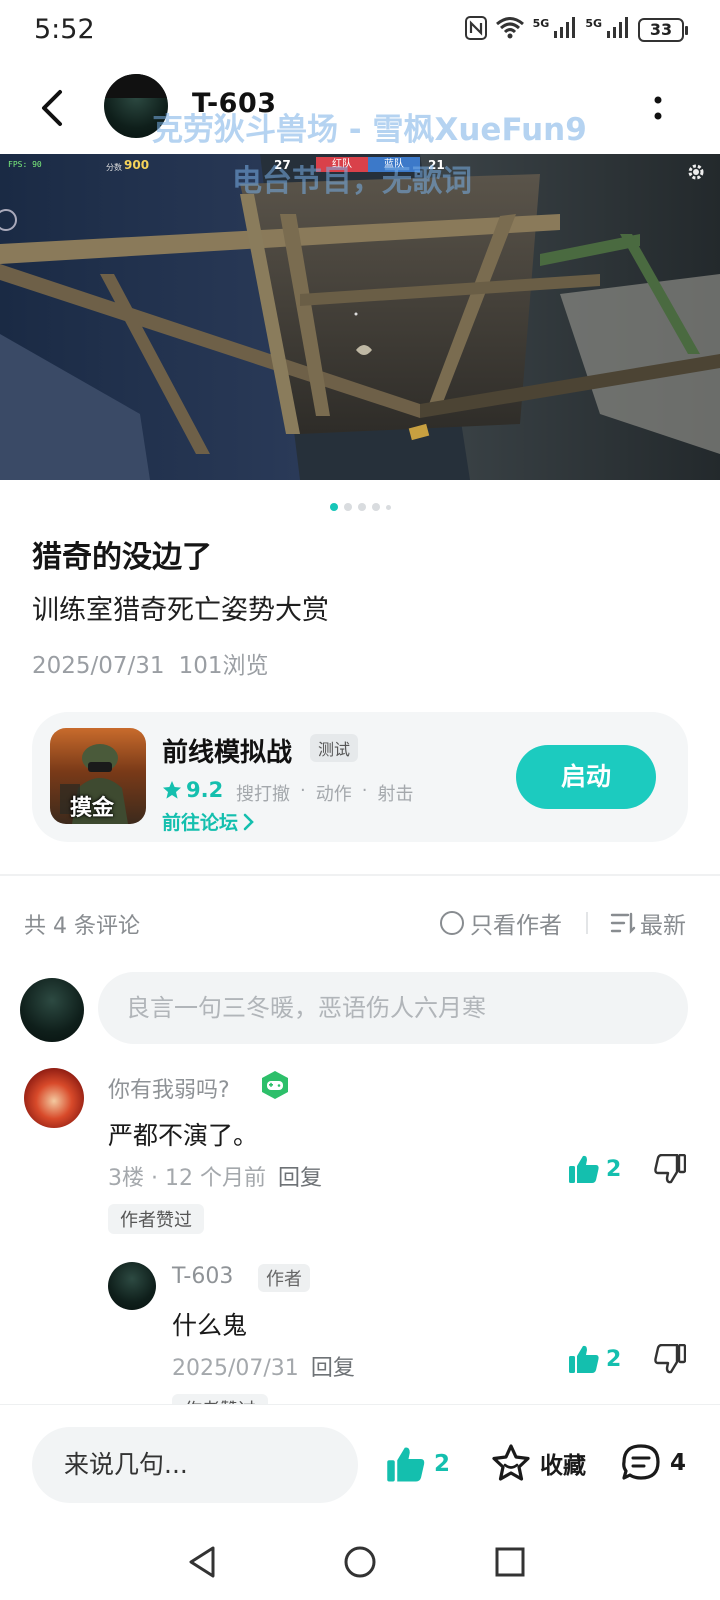 This screenshot has width=720, height=1600. I want to click on comment-time: 2025/07/31, so click(235, 1368).